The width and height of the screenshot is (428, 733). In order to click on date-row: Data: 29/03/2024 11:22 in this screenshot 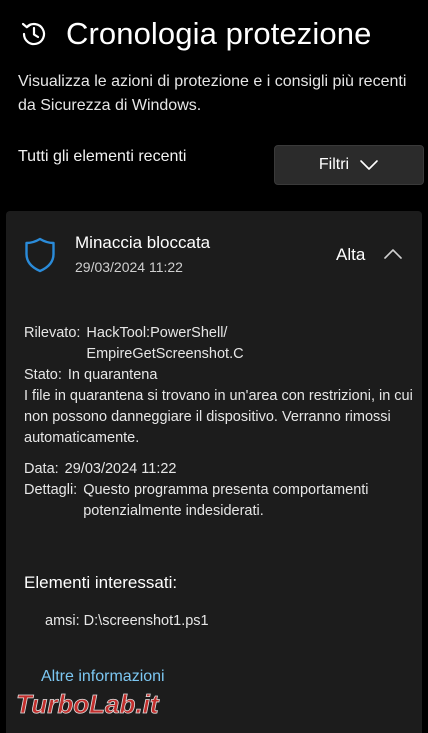, I will do `click(219, 469)`.